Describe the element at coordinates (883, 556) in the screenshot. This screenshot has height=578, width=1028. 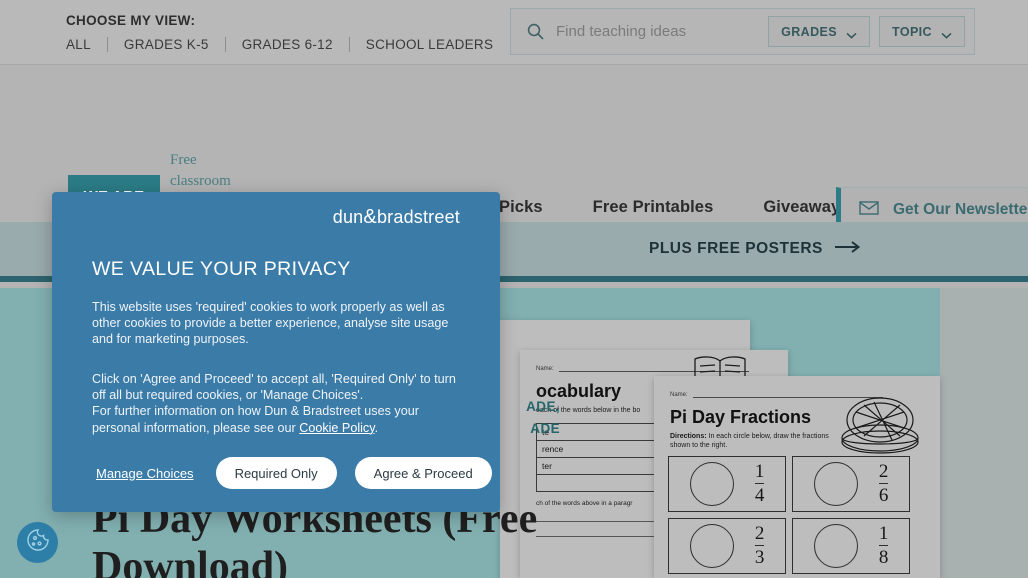
I see `fraction-denominator: 8` at that location.